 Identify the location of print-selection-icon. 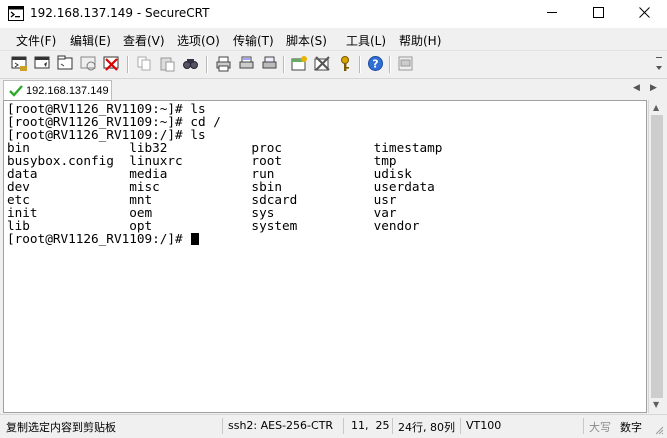
(246, 65).